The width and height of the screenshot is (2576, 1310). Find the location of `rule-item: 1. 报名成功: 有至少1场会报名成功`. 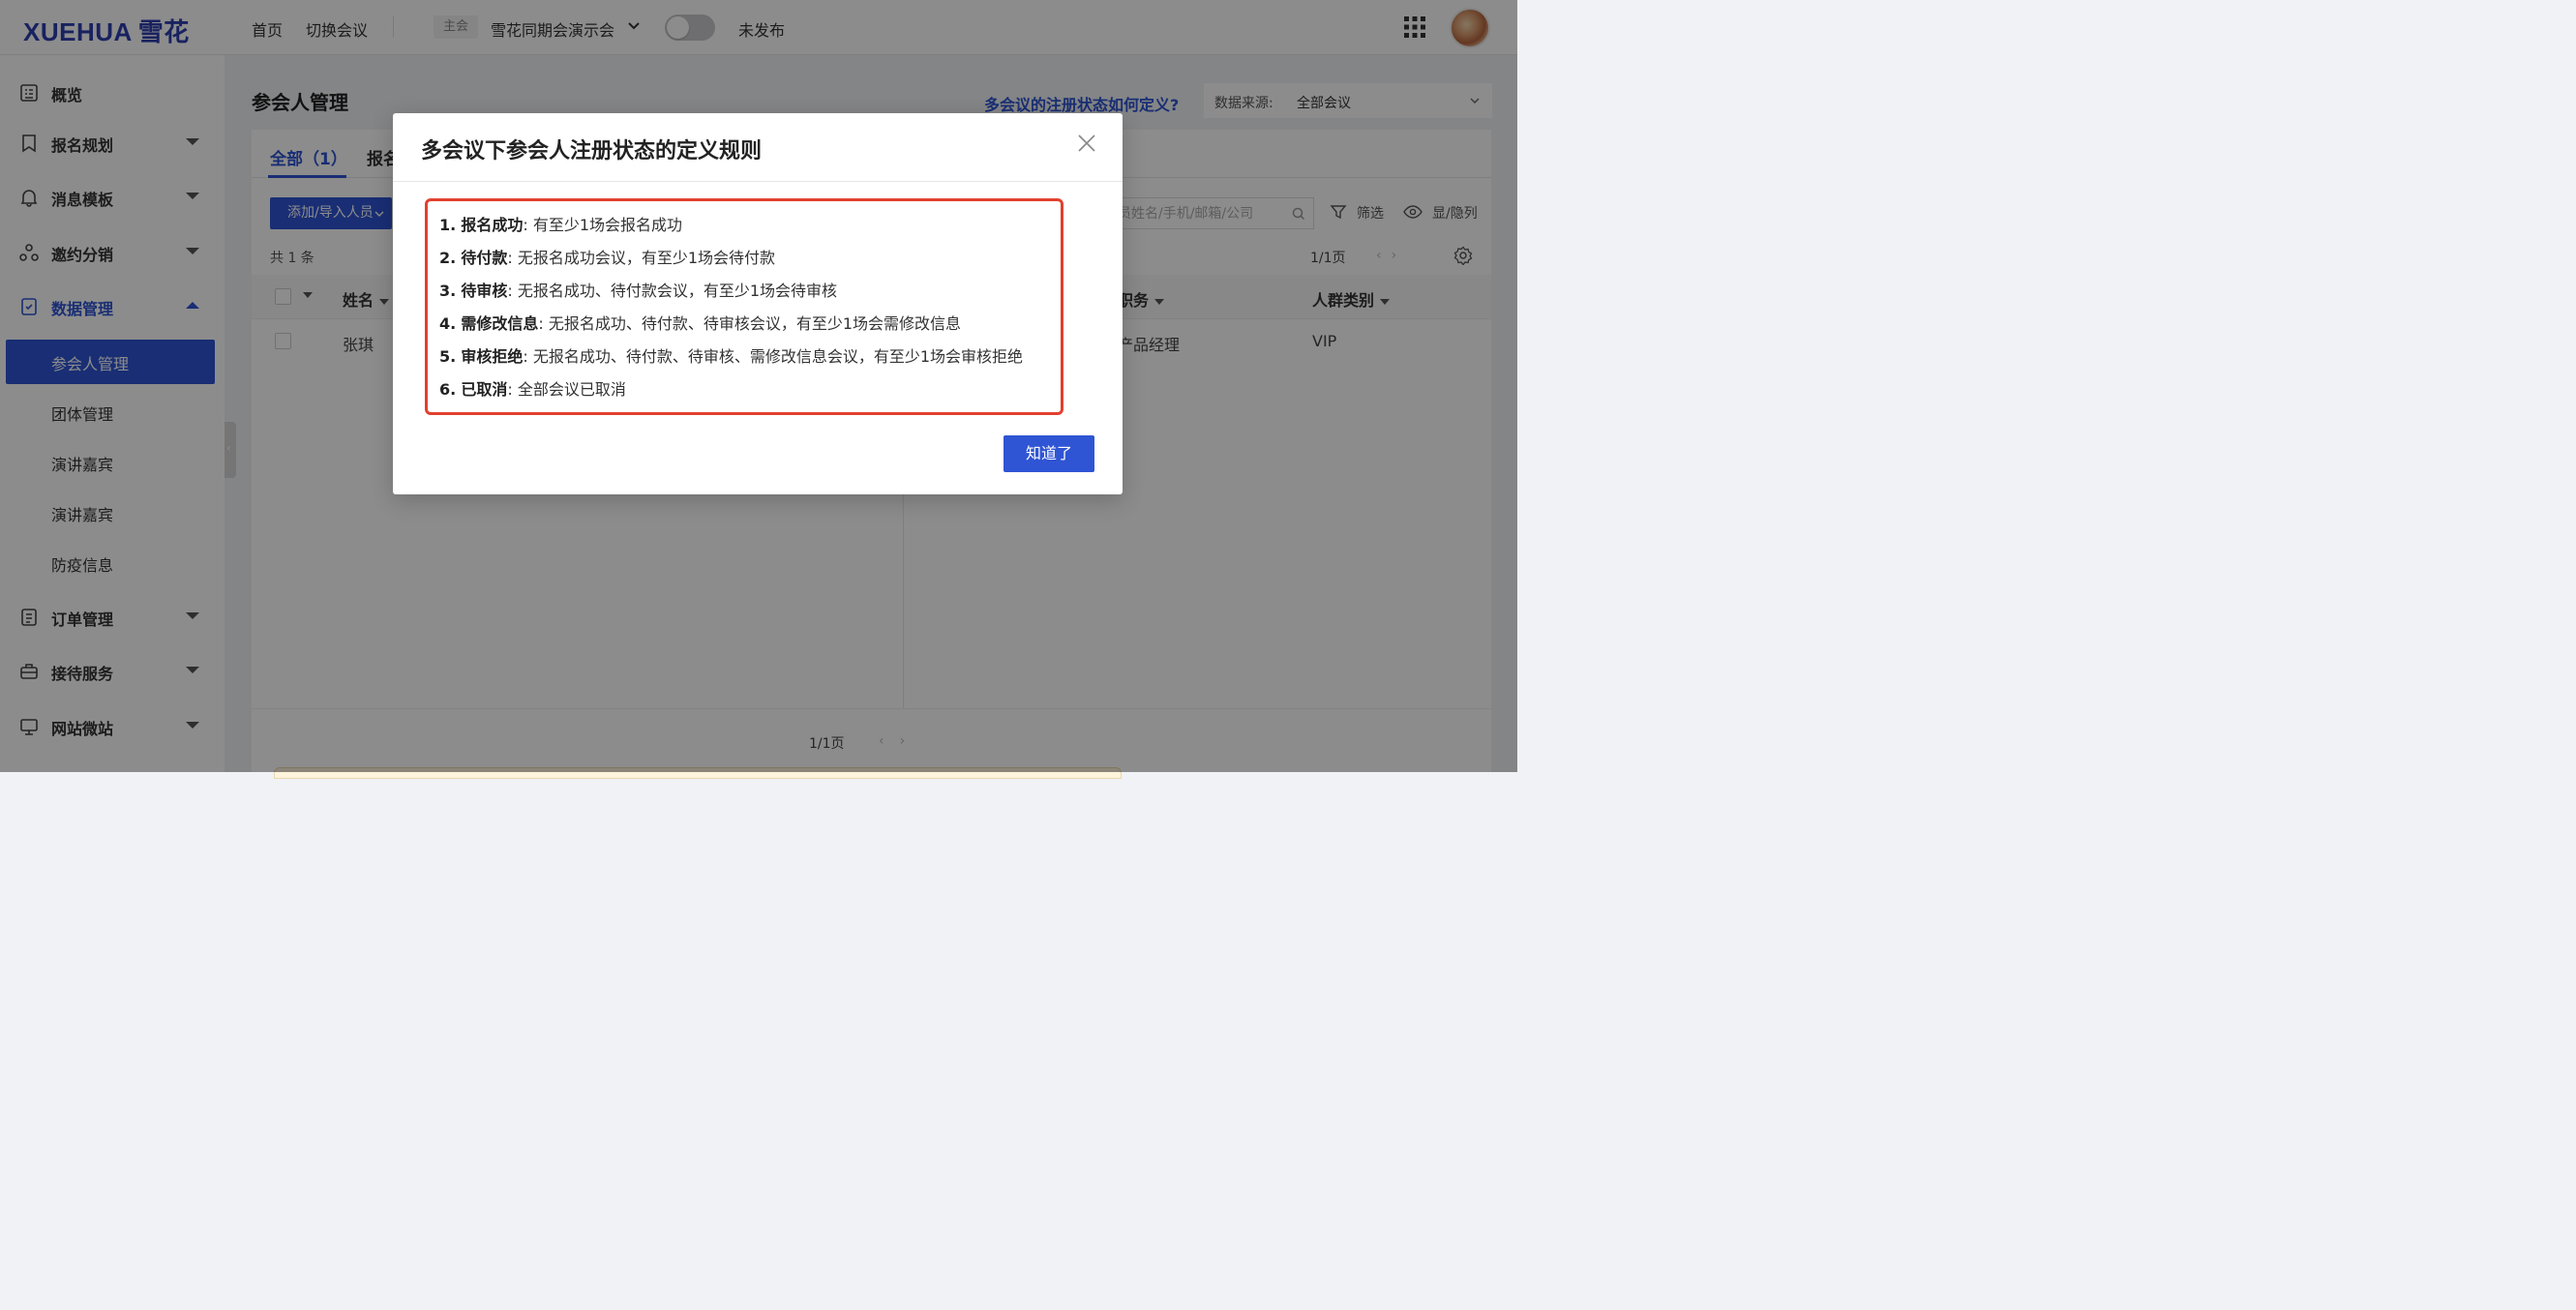

rule-item: 1. 报名成功: 有至少1场会报名成功 is located at coordinates (560, 223).